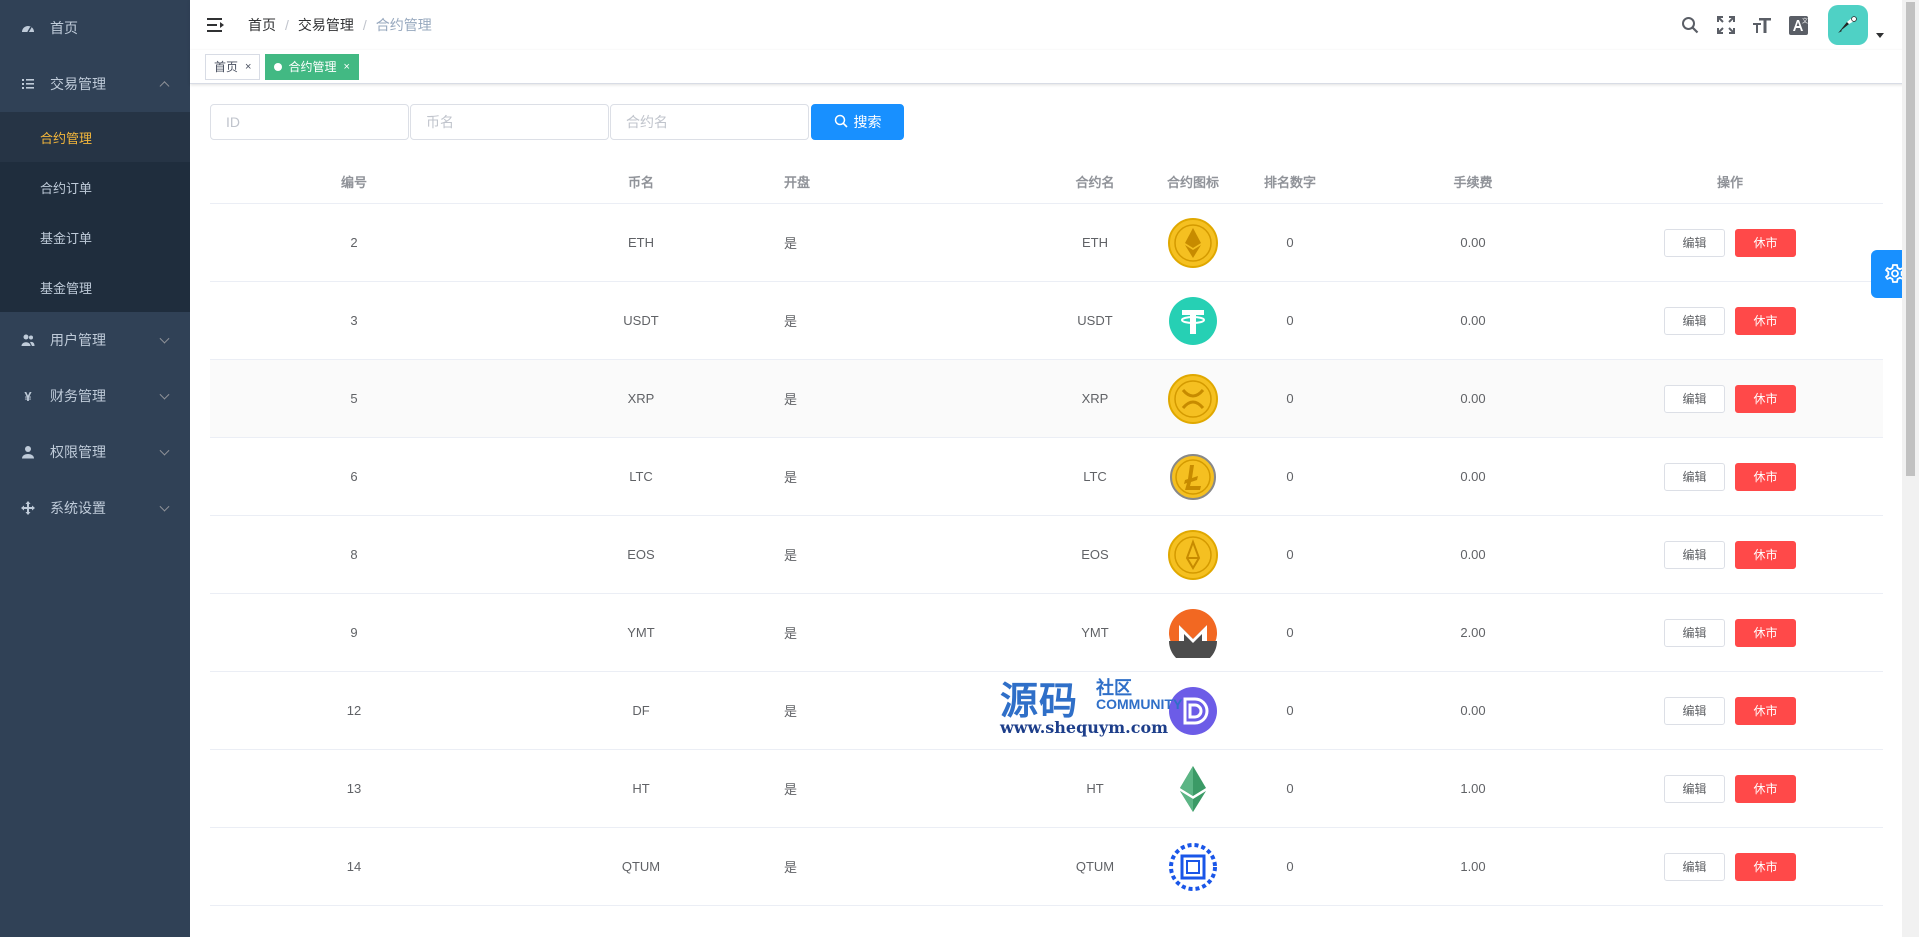 The height and width of the screenshot is (937, 1919). What do you see at coordinates (354, 710) in the screenshot?
I see `cell-id: 12` at bounding box center [354, 710].